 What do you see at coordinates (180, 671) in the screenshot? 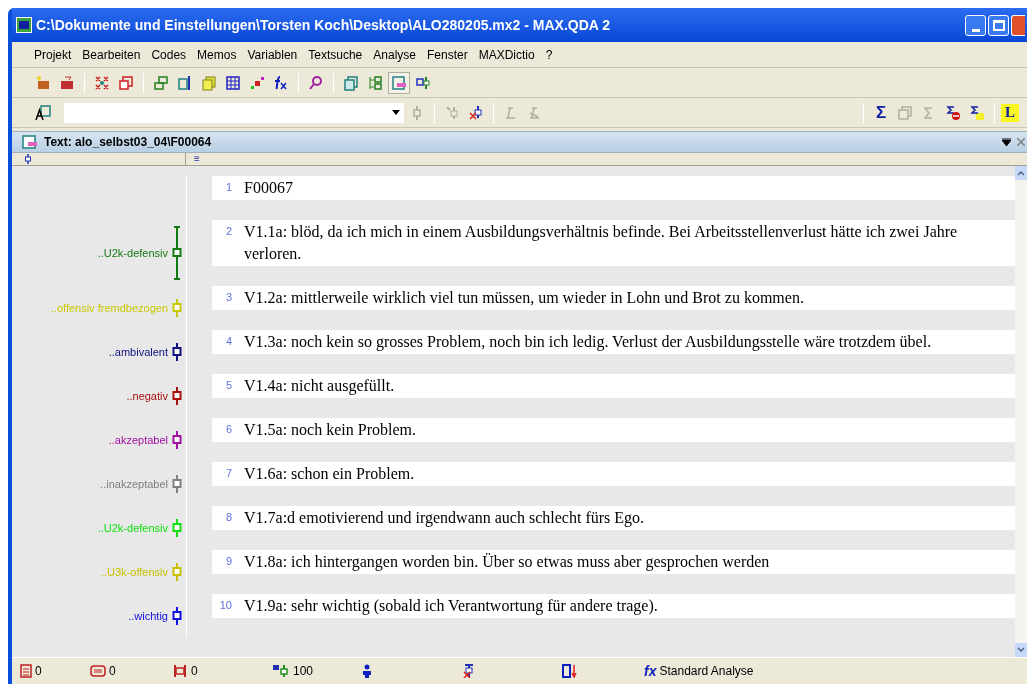
I see `code-icon` at bounding box center [180, 671].